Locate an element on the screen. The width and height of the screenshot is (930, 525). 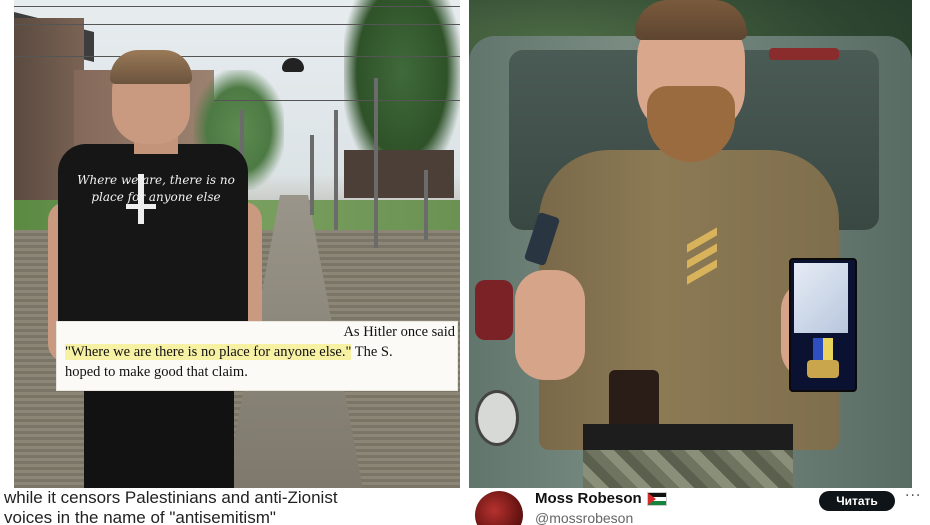
quote-line-3: hoped to make good that claim. is located at coordinates (156, 372).